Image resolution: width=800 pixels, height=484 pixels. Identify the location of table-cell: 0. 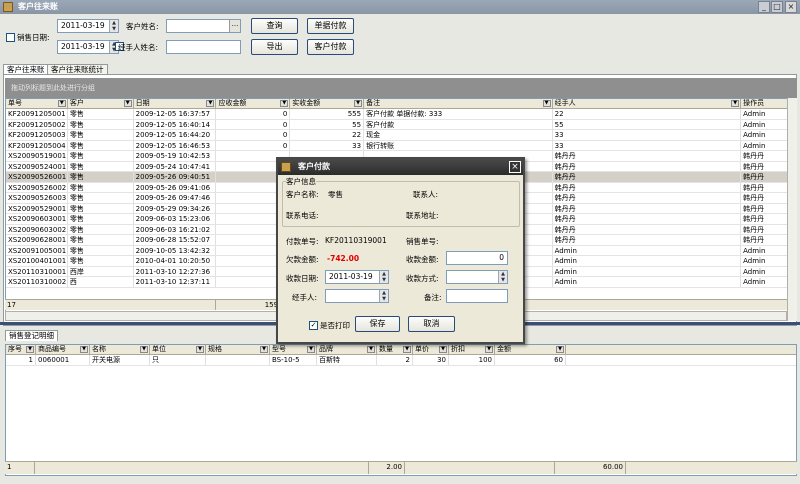
(253, 135).